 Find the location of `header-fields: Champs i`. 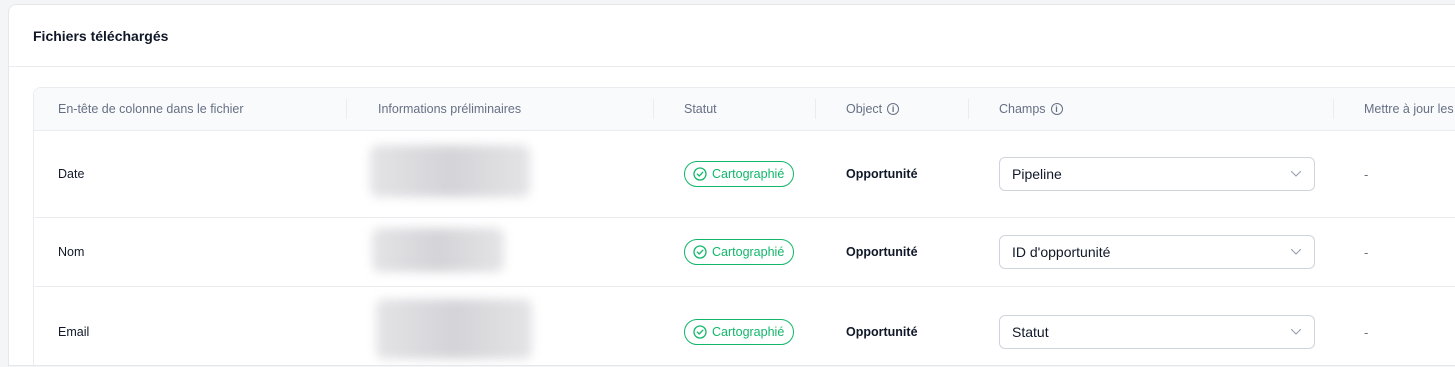

header-fields: Champs i is located at coordinates (1031, 109).